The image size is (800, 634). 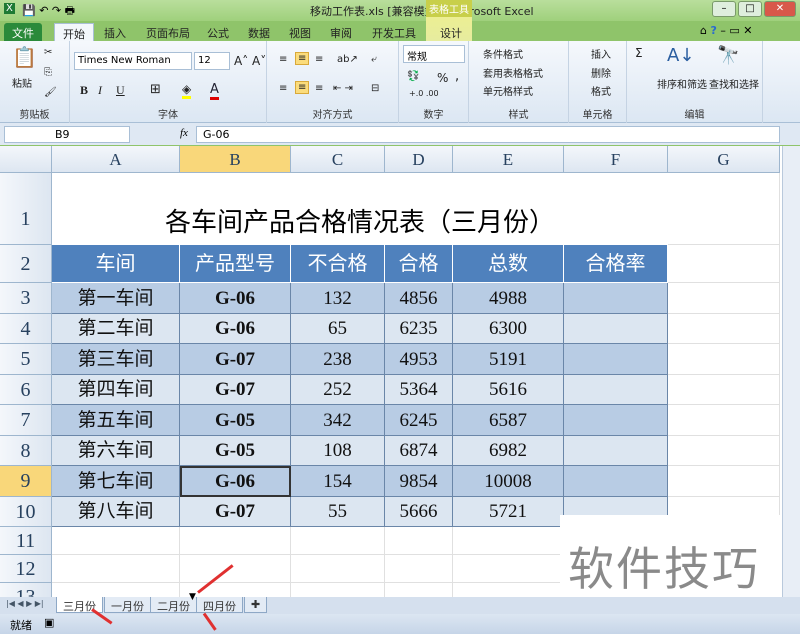 I want to click on vertical-scrollbar, so click(x=791, y=371).